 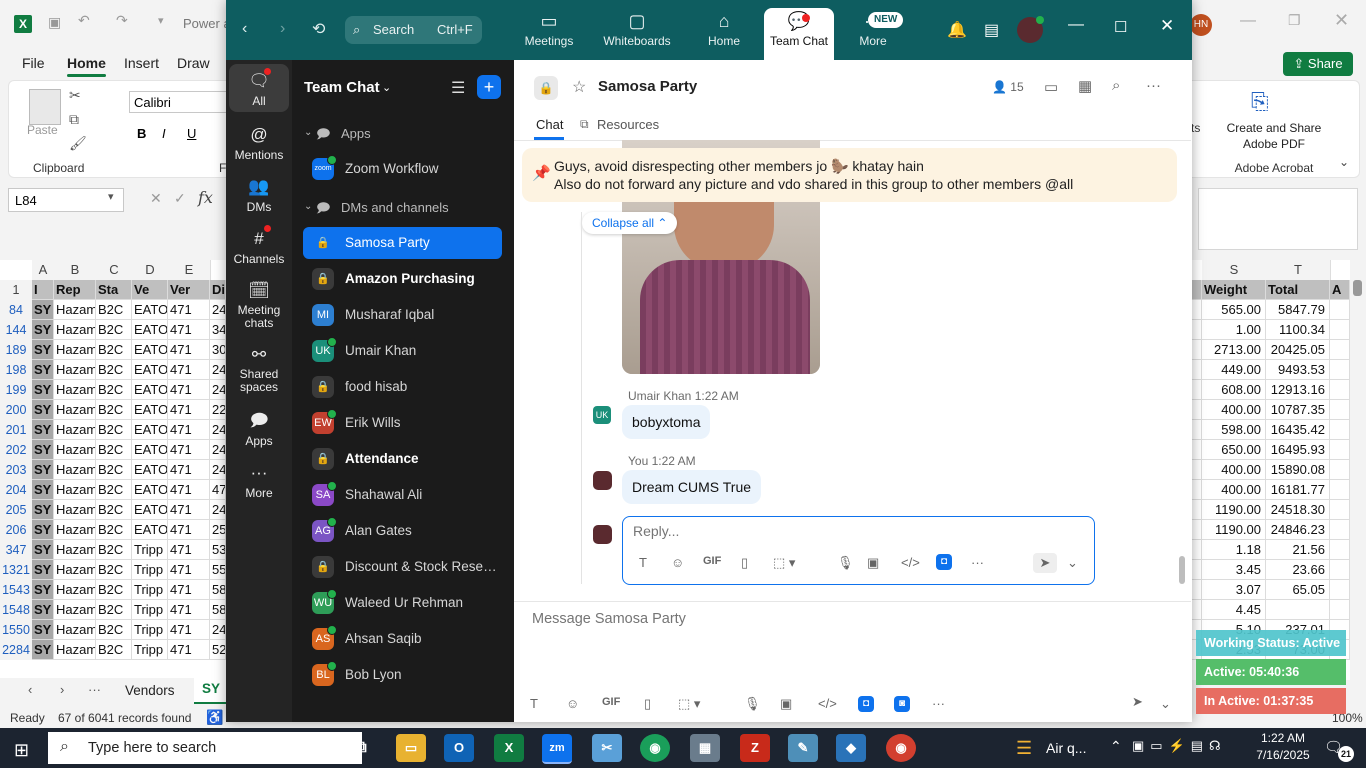 I want to click on paste-label: Paste, so click(x=42, y=130).